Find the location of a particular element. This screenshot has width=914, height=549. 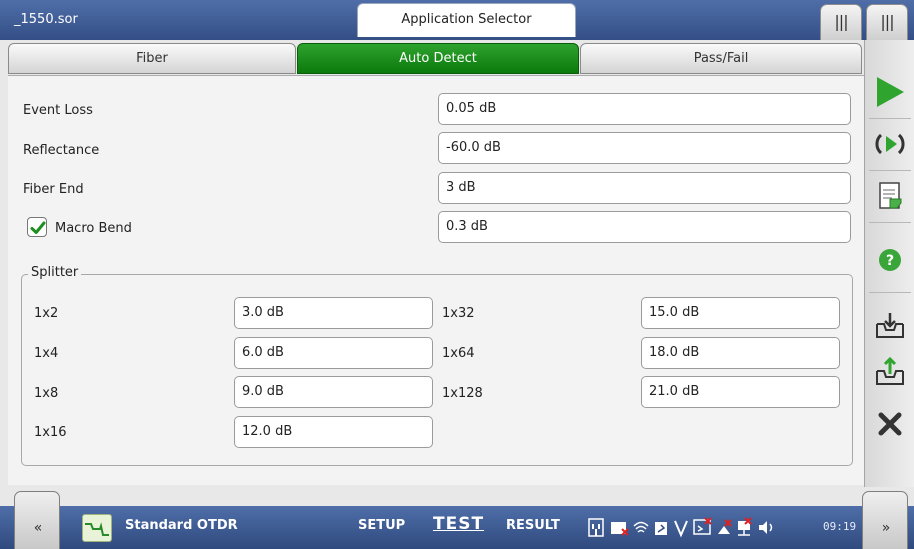

right-toolbar: ? is located at coordinates (889, 263).